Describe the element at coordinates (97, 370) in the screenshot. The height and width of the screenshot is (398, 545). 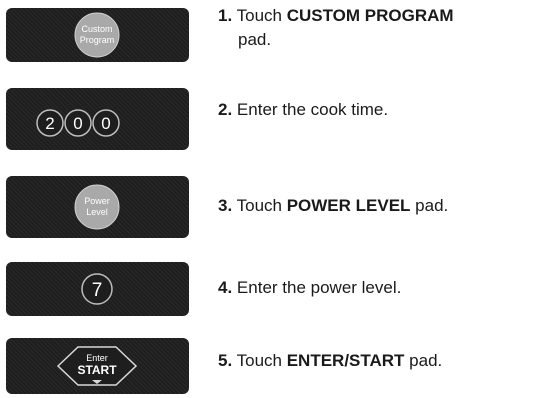
I see `enter-start-label-line2: START` at that location.